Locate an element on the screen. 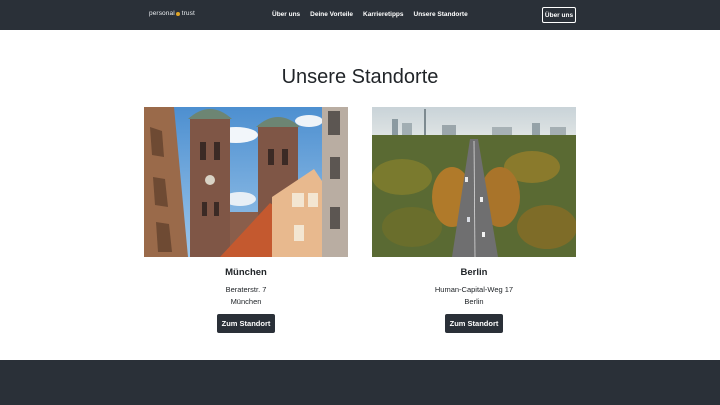 Image resolution: width=720 pixels, height=405 pixels. location-town: München is located at coordinates (246, 301).